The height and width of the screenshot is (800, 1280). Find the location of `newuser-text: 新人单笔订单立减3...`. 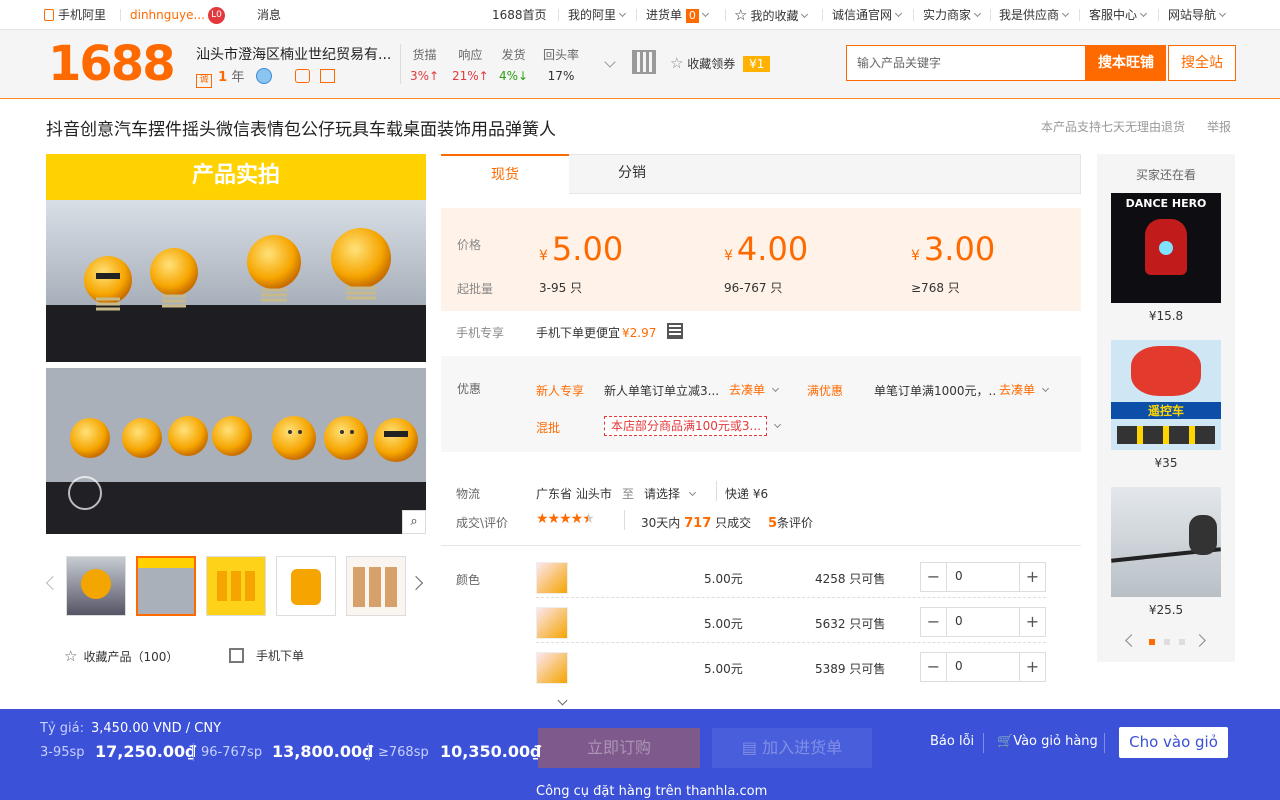

newuser-text: 新人单笔订单立减3... is located at coordinates (661, 391).